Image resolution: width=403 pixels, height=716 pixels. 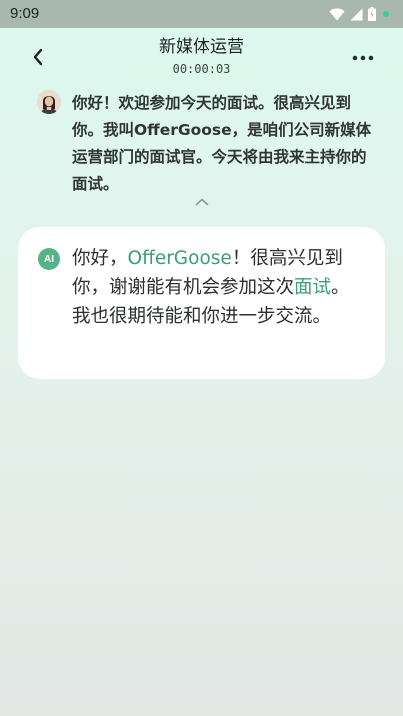 I want to click on wifi-icon, so click(x=337, y=13).